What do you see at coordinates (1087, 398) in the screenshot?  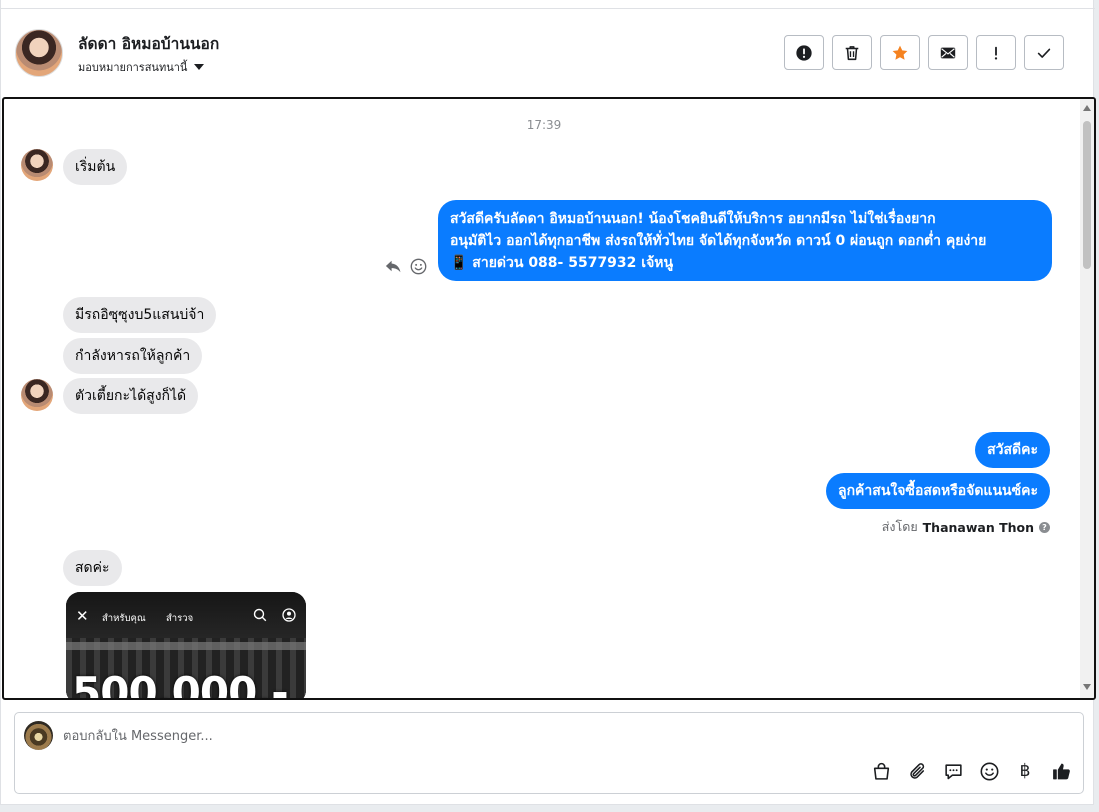 I see `thread-scrollbar` at bounding box center [1087, 398].